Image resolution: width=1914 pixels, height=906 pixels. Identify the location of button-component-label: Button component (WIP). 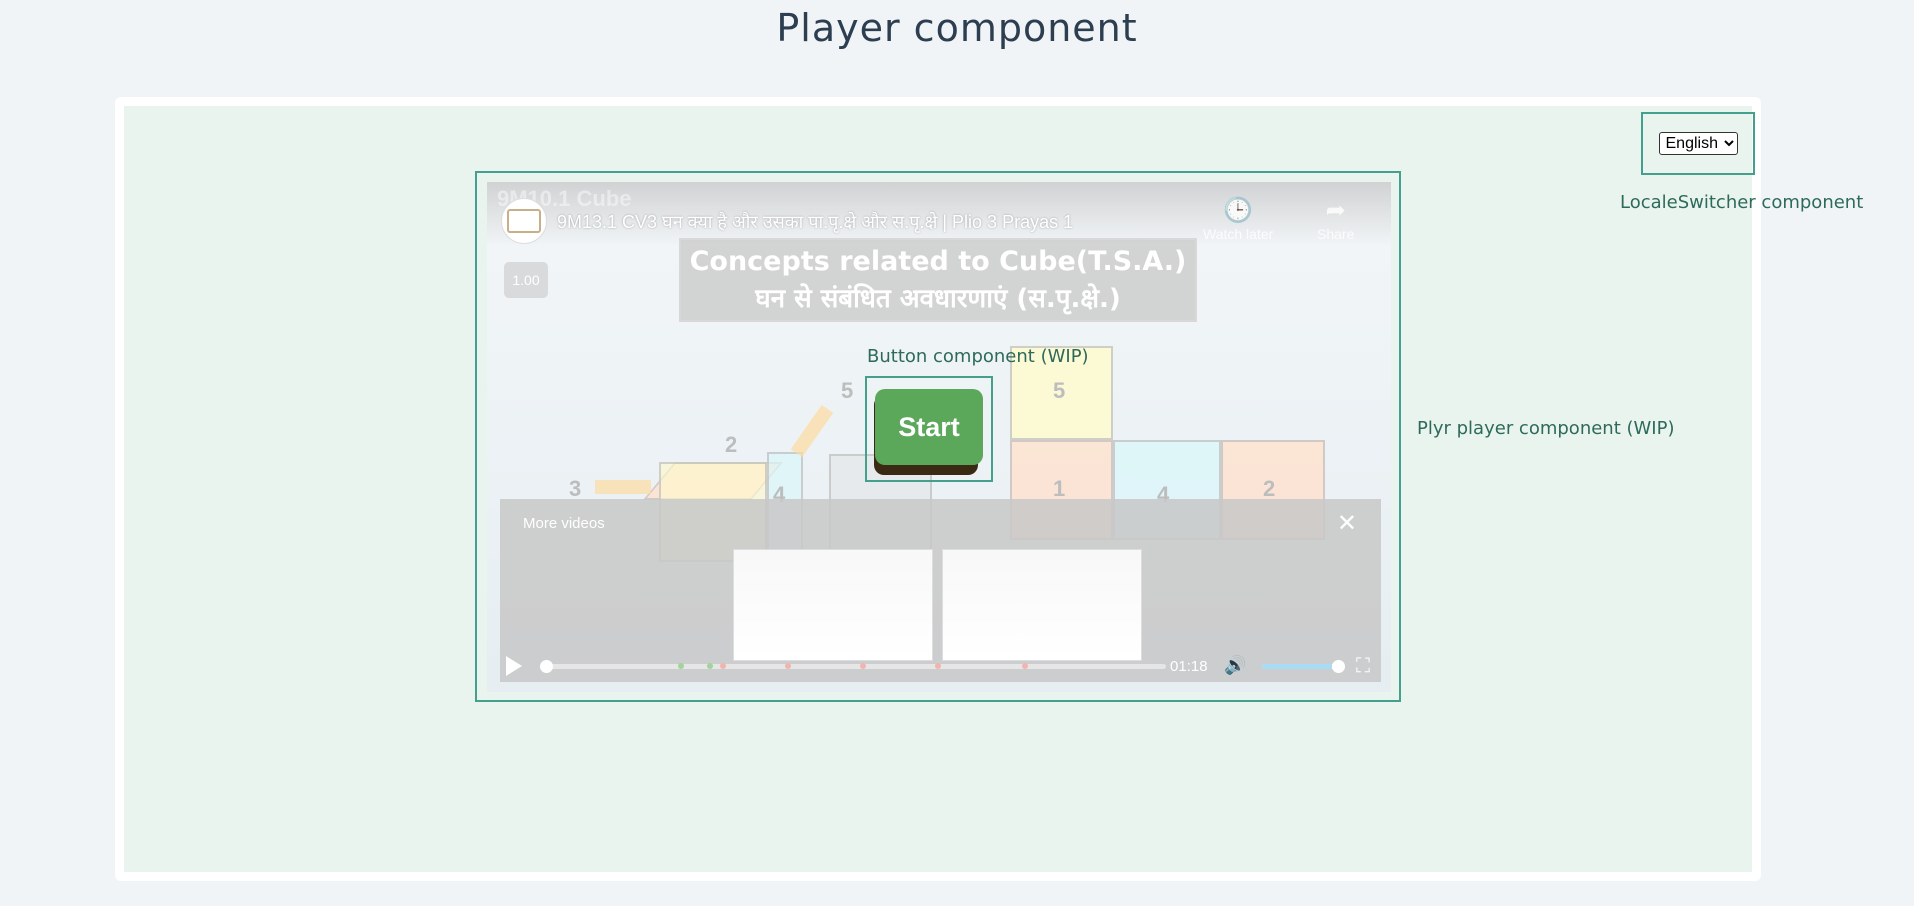
(978, 356).